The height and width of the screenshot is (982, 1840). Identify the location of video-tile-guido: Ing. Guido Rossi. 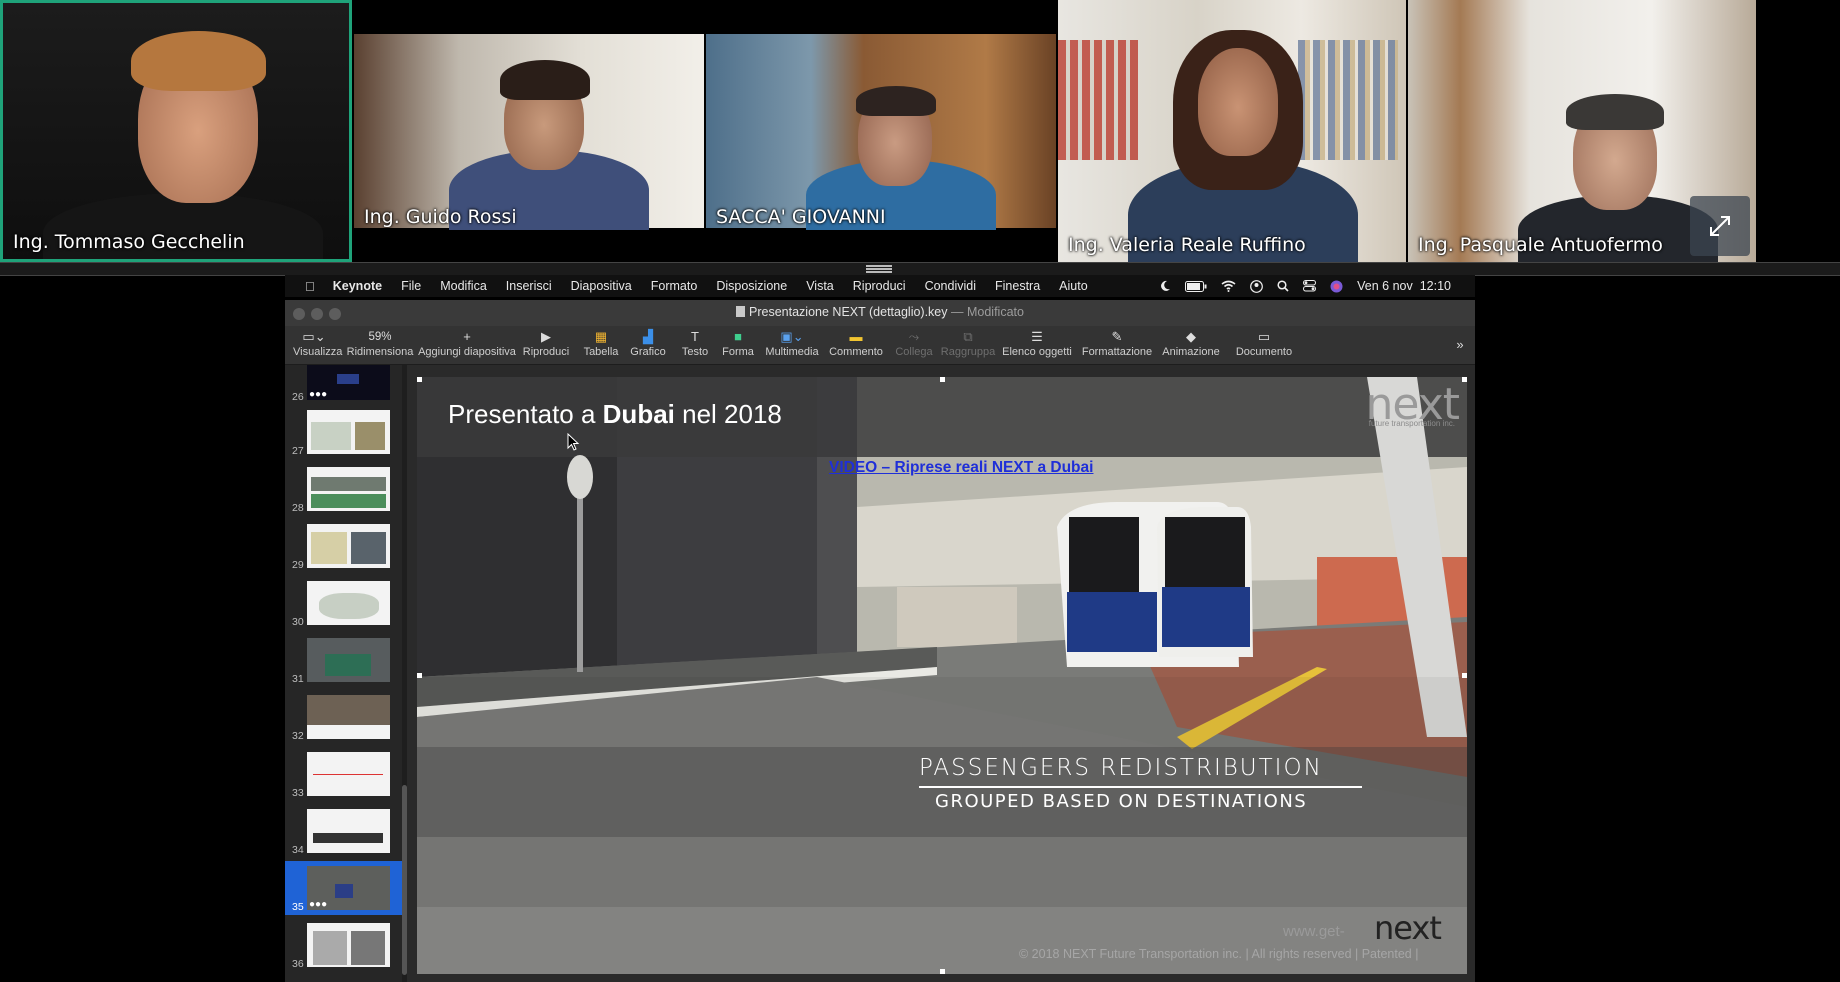
(529, 131).